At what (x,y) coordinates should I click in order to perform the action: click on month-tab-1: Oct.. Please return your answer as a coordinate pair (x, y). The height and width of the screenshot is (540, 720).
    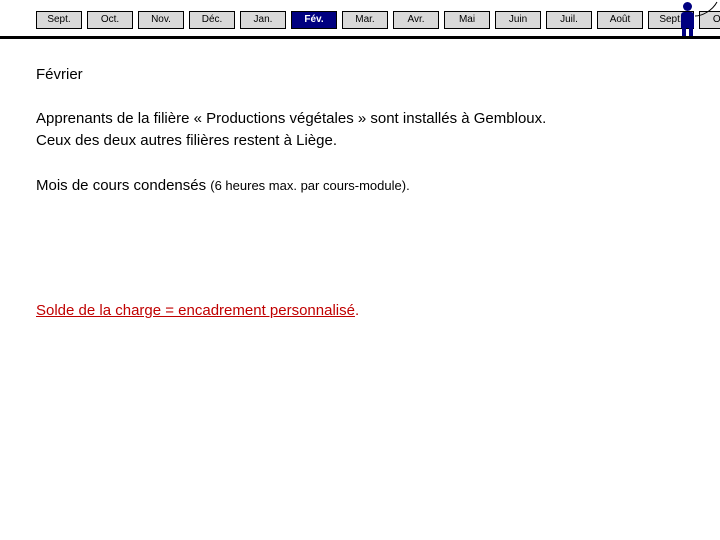
    Looking at the image, I should click on (110, 20).